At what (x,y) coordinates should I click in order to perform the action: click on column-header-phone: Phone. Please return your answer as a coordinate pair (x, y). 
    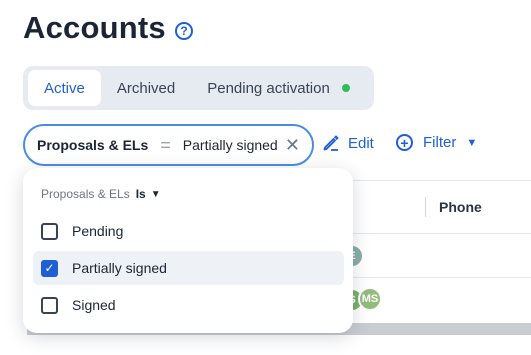
    Looking at the image, I should click on (460, 207).